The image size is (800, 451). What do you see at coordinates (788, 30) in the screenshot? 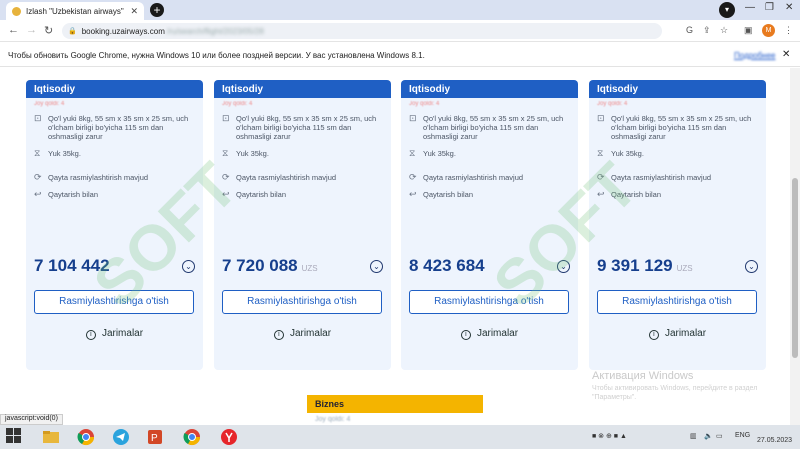
I see `kebab-menu-icon: ⋮` at bounding box center [788, 30].